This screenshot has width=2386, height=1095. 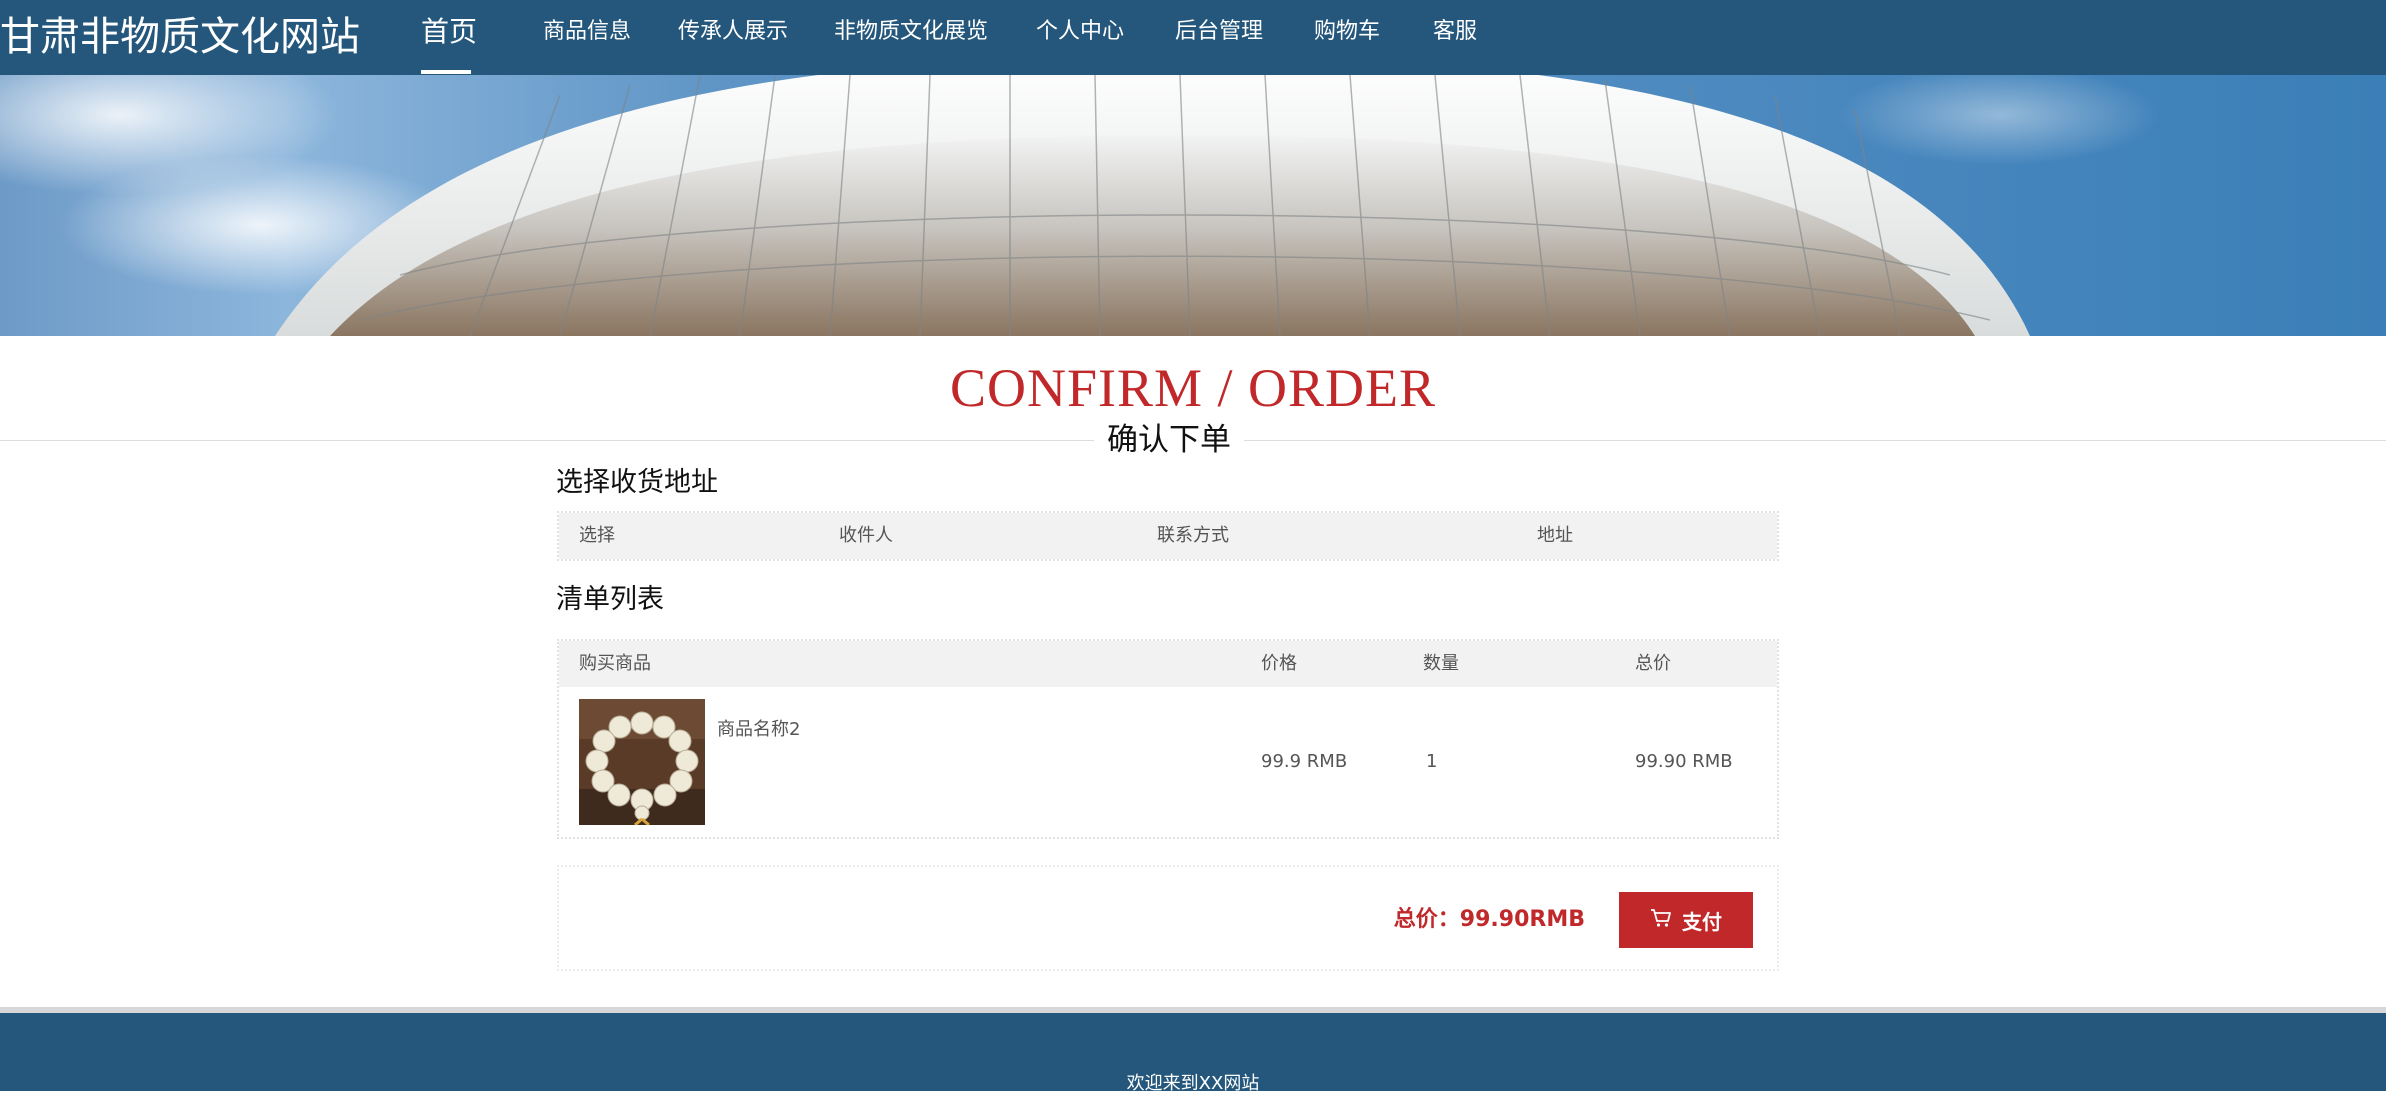 What do you see at coordinates (1279, 663) in the screenshot?
I see `list-col-price: 价格` at bounding box center [1279, 663].